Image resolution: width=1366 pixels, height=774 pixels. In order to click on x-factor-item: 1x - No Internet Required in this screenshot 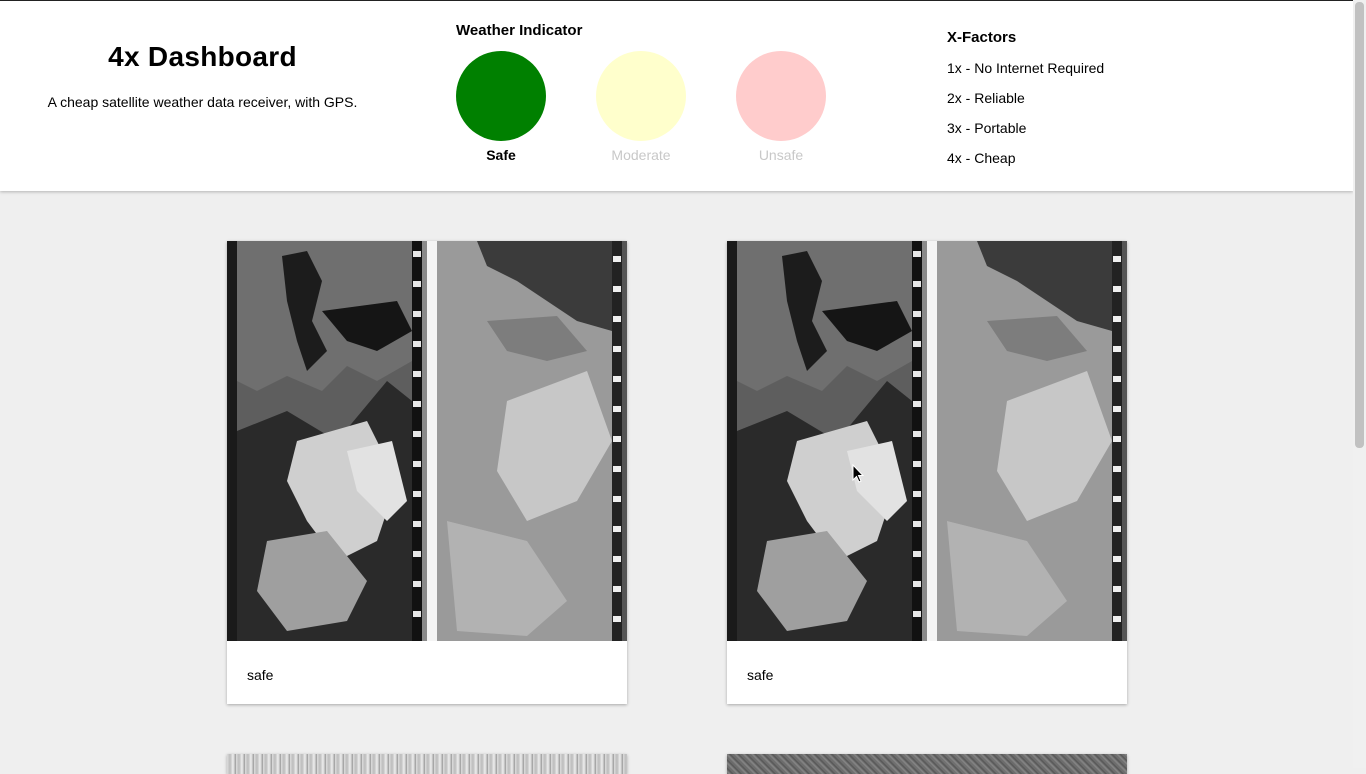, I will do `click(1026, 68)`.